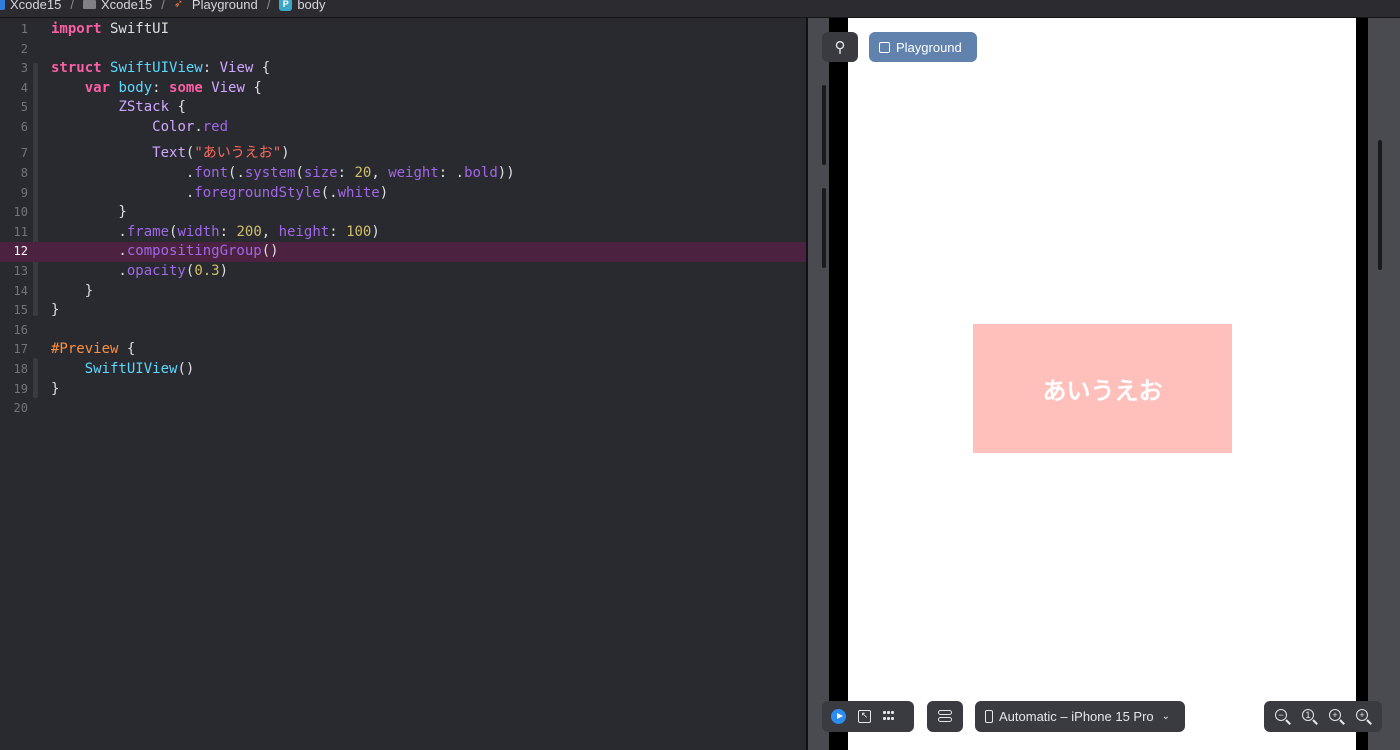  What do you see at coordinates (1076, 716) in the screenshot?
I see `device-label: Automatic – iPhone 15 Pro` at bounding box center [1076, 716].